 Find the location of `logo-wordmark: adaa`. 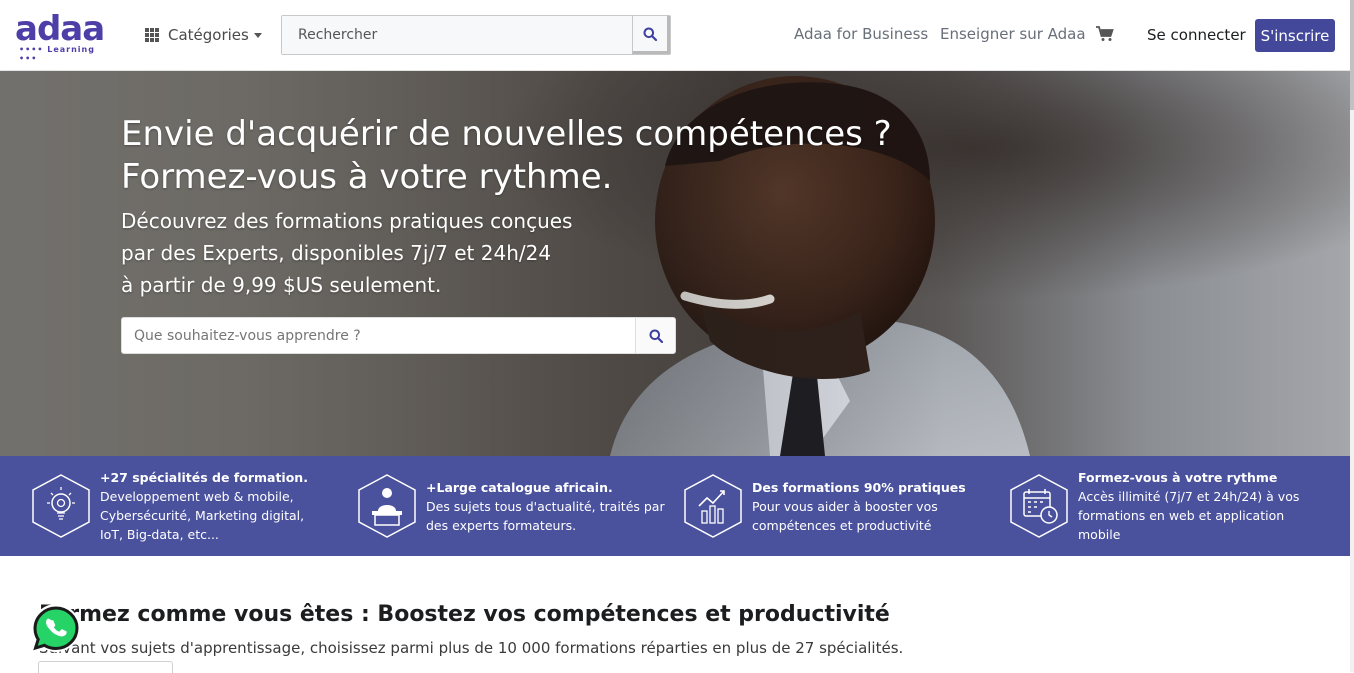

logo-wordmark: adaa is located at coordinates (60, 29).